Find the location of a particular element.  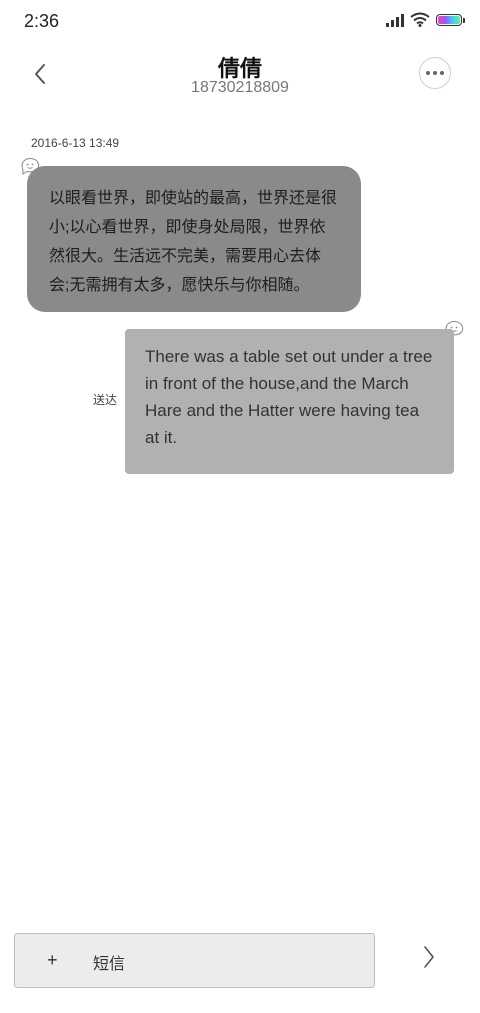

message-line: 小;以心看世界，即使身处局限，世界依 is located at coordinates (187, 227).